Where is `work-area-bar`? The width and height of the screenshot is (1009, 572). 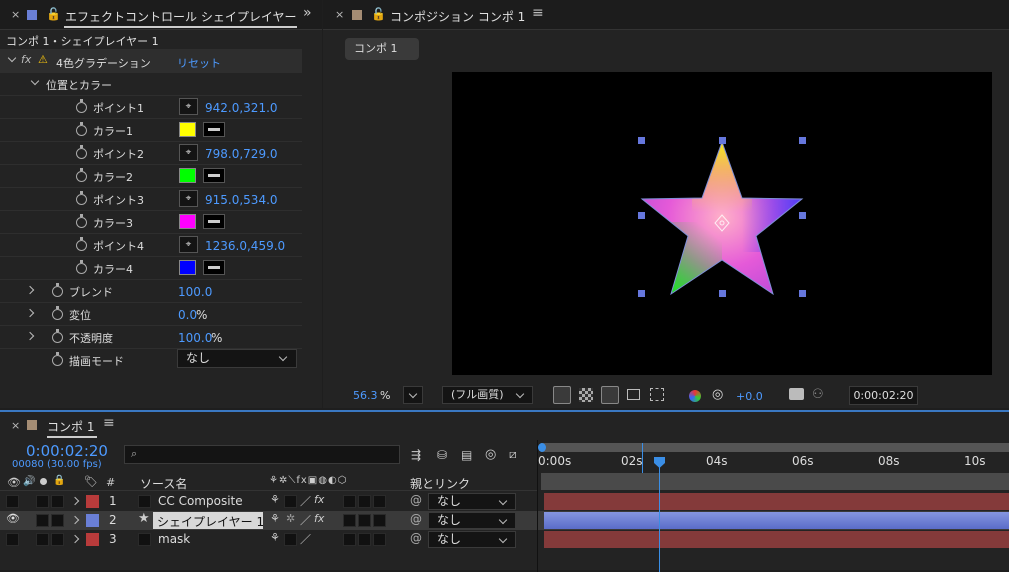 work-area-bar is located at coordinates (773, 447).